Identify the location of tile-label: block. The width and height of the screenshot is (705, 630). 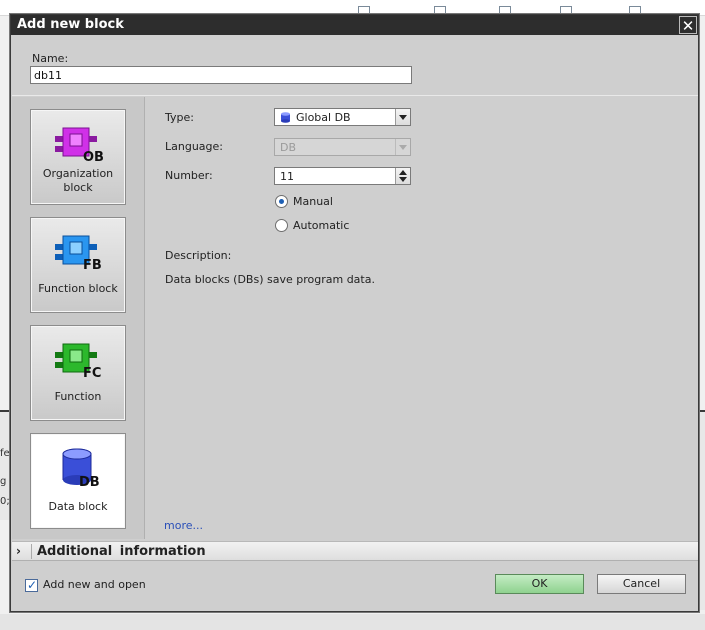
(78, 187).